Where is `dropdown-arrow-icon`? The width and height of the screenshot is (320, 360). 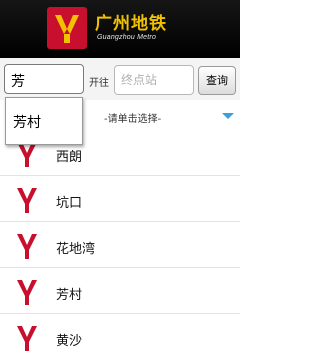 dropdown-arrow-icon is located at coordinates (228, 116).